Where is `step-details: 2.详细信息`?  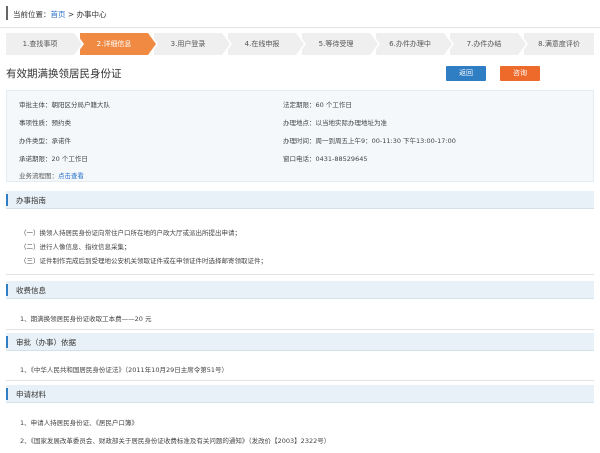
step-details: 2.详细信息 is located at coordinates (119, 44).